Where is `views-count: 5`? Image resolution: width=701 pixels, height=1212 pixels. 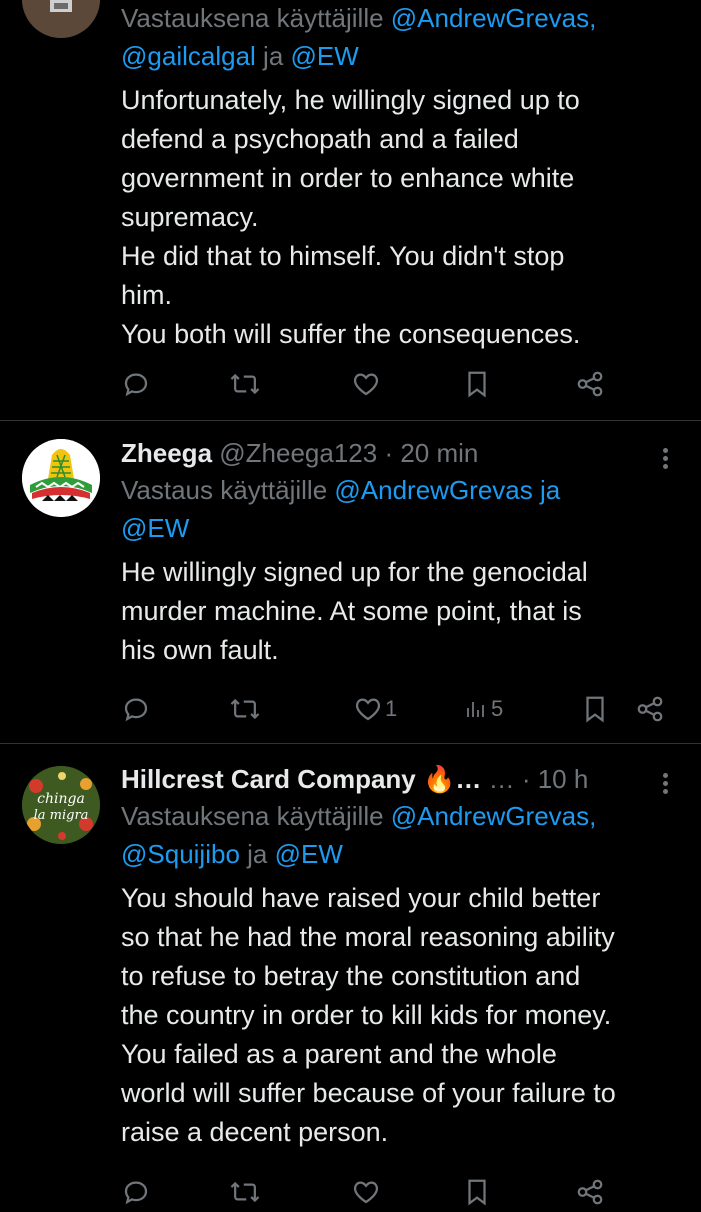 views-count: 5 is located at coordinates (497, 708).